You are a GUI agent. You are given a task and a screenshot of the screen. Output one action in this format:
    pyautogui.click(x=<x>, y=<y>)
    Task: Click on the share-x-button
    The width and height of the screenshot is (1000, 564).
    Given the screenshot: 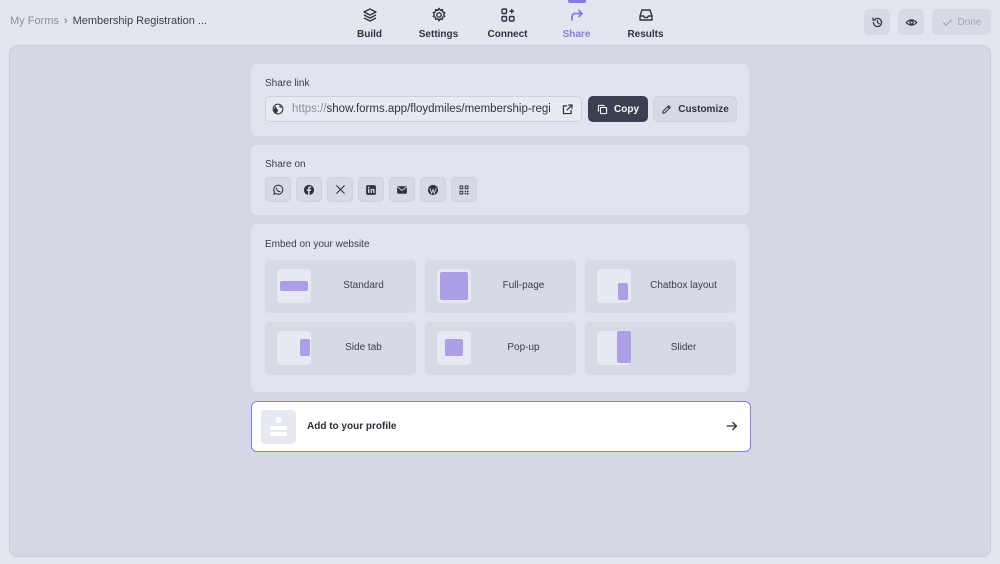 What is the action you would take?
    pyautogui.click(x=340, y=189)
    